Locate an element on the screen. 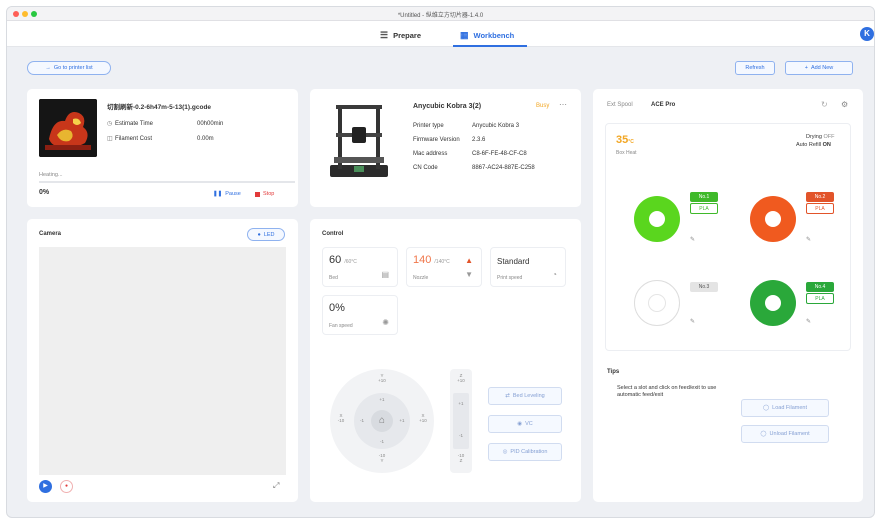  unload-filament-button: ◯ Unload Filament is located at coordinates (785, 434).